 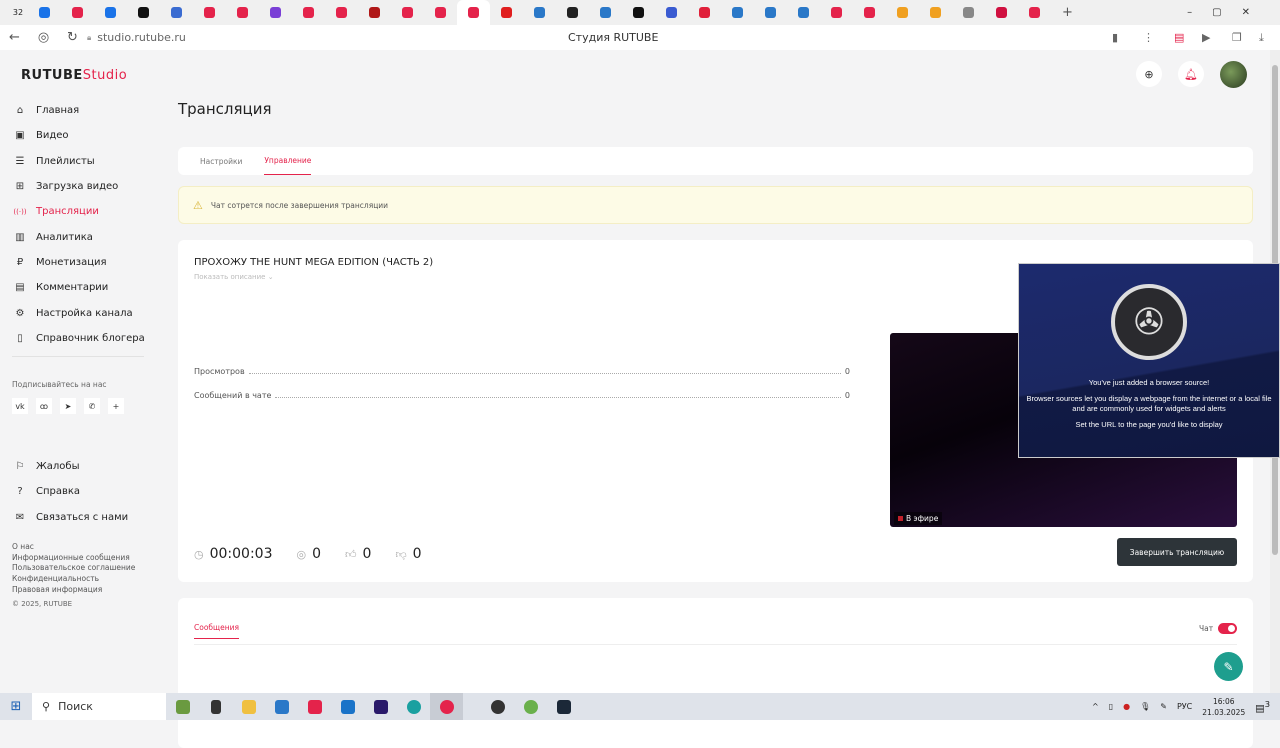 What do you see at coordinates (1237, 37) in the screenshot?
I see `collections-icon: ❐` at bounding box center [1237, 37].